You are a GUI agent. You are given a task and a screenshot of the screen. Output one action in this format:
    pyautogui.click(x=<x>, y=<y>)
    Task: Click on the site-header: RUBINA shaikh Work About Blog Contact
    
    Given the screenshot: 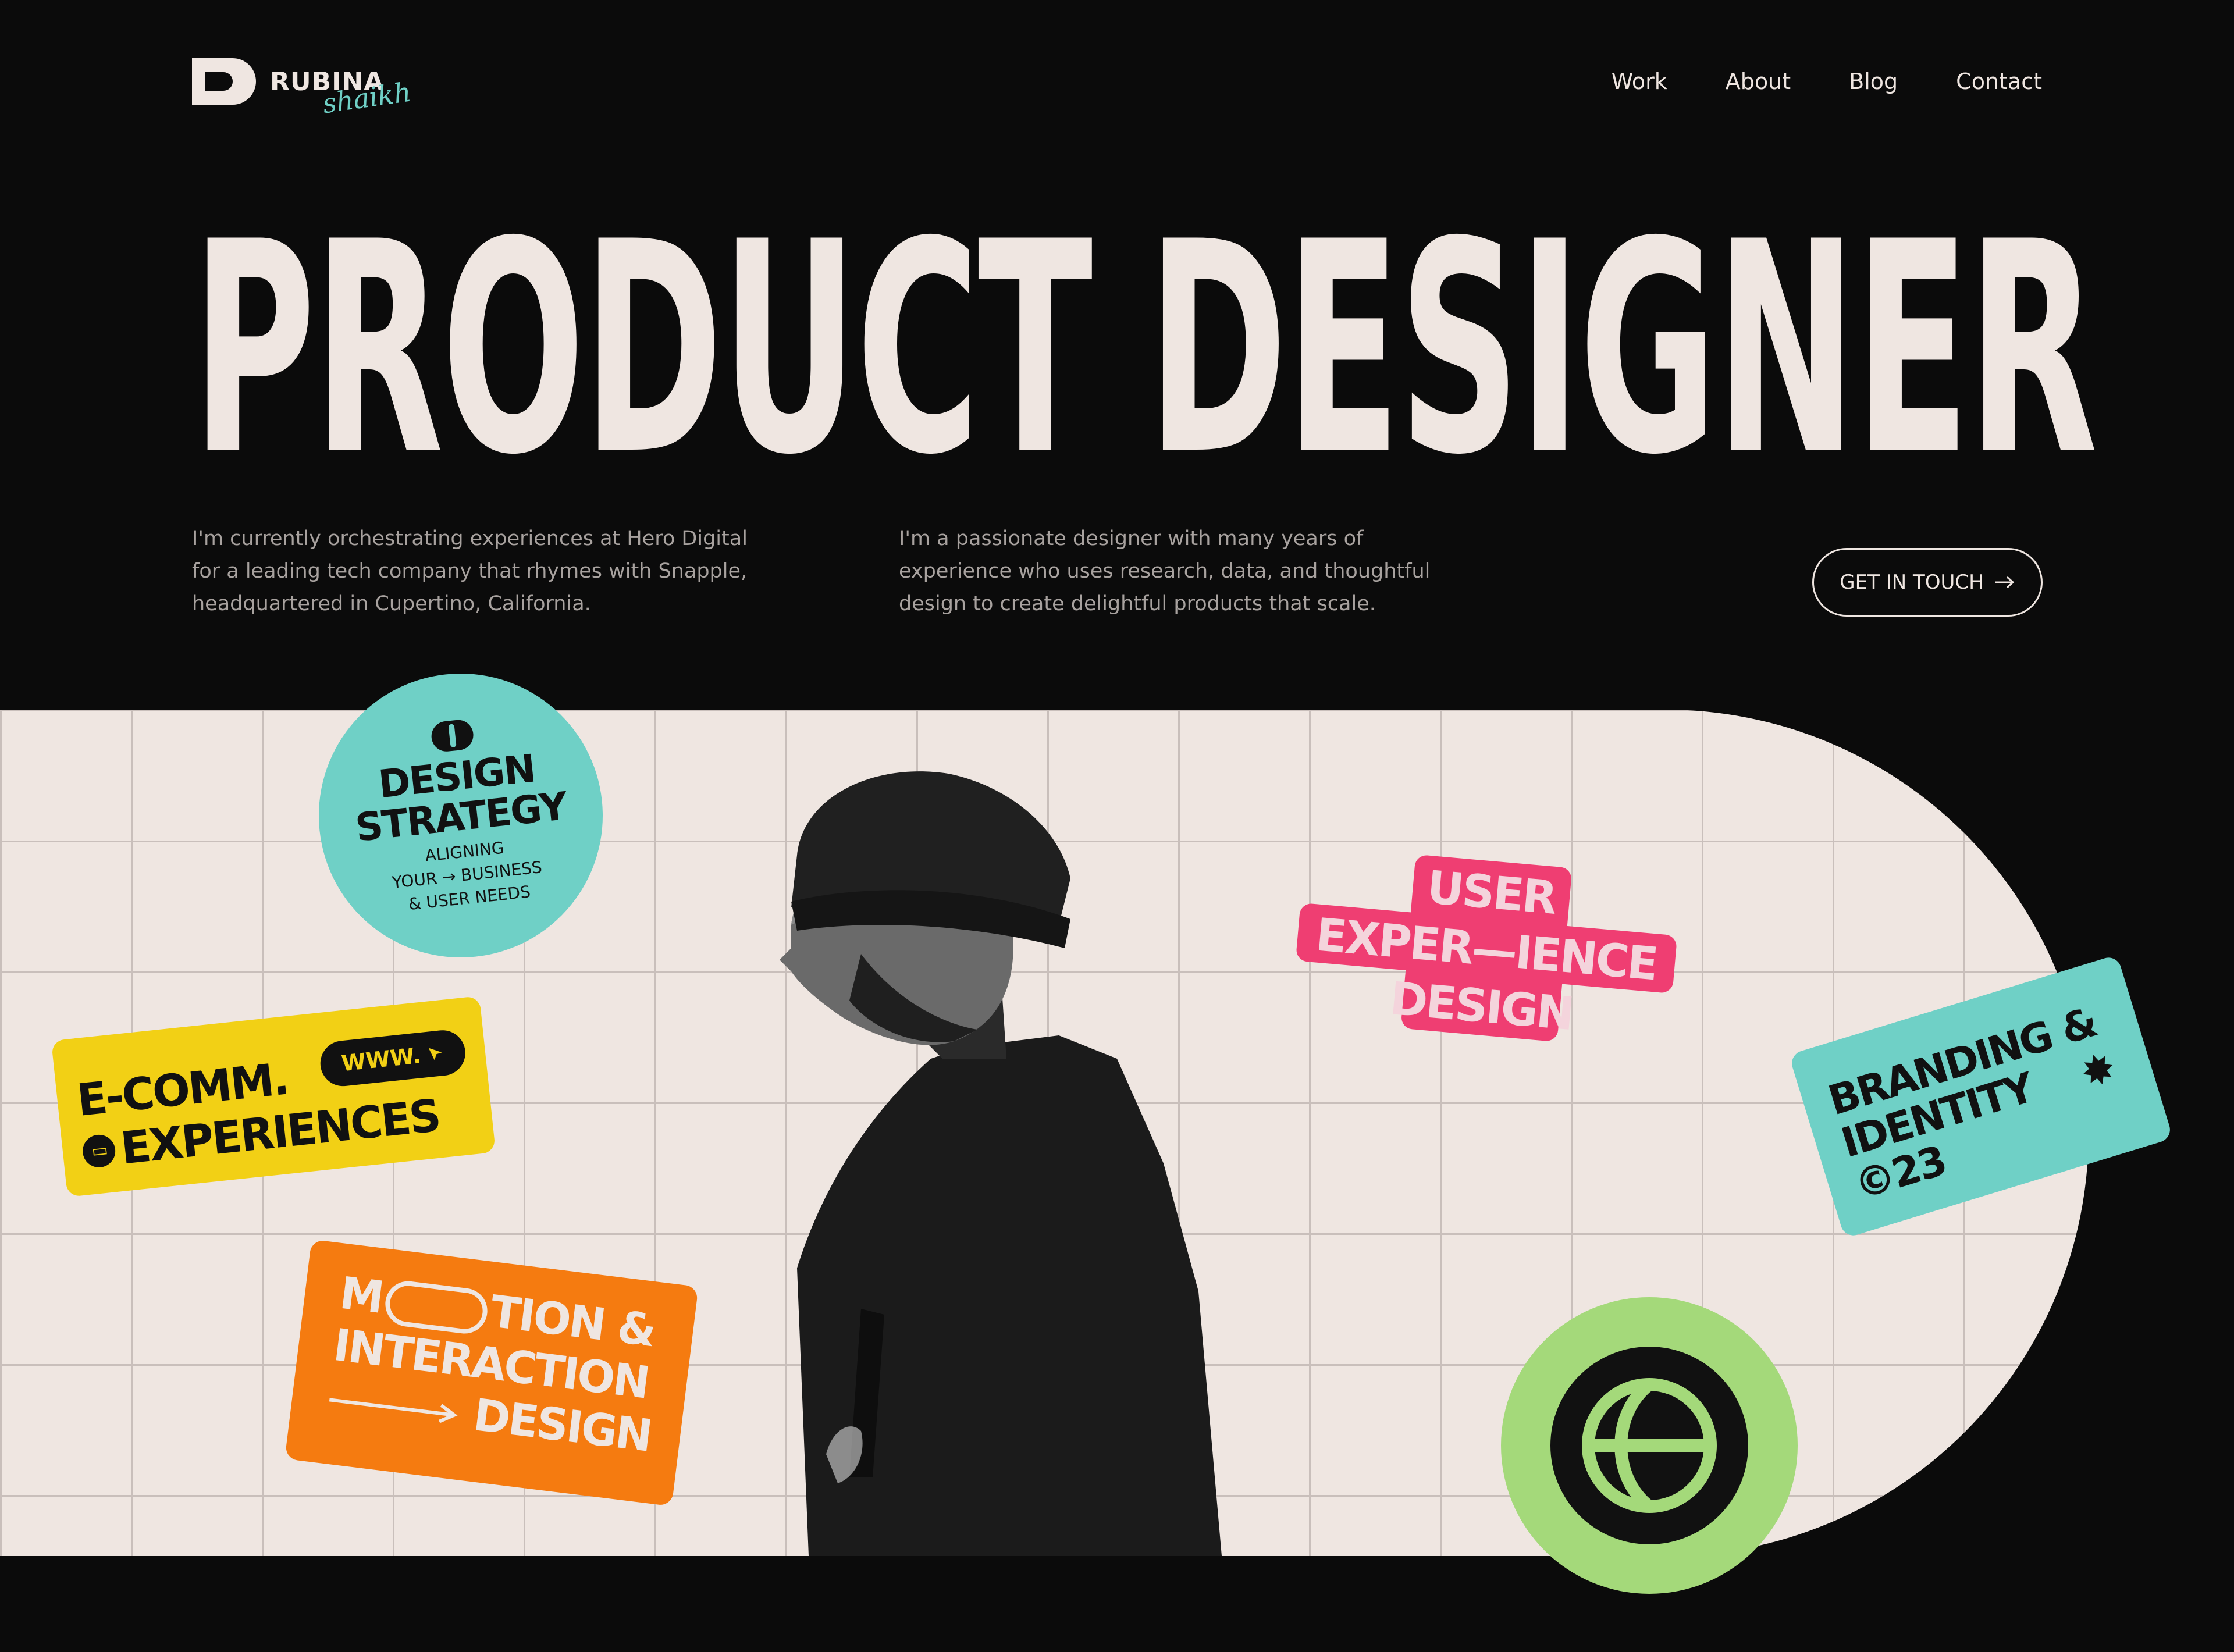 What is the action you would take?
    pyautogui.click(x=1117, y=83)
    